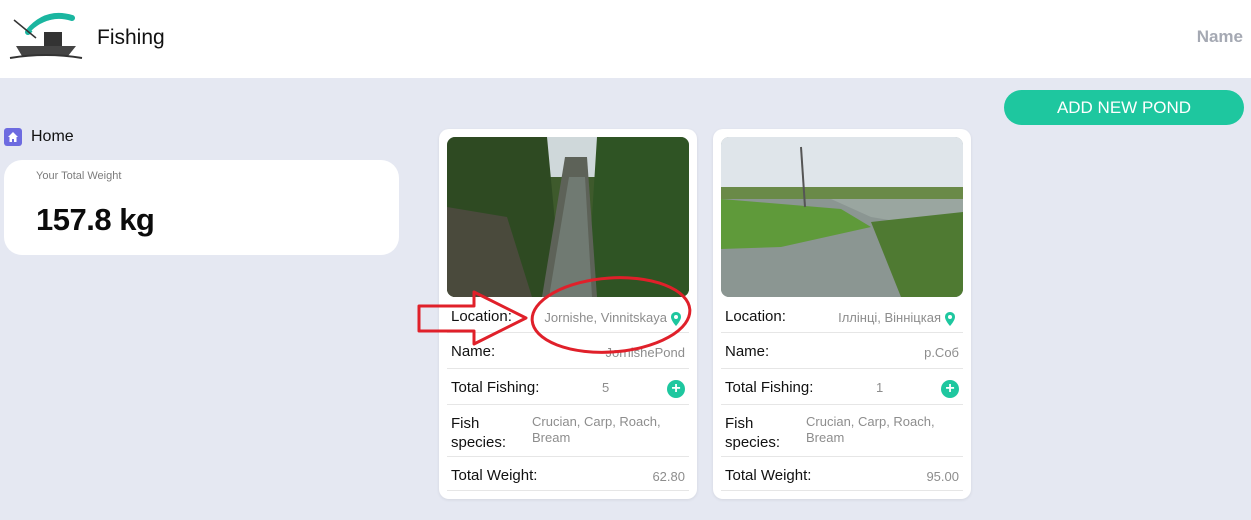 This screenshot has width=1251, height=520. I want to click on pond-total-weight-row: Total Weight: 95.00, so click(842, 474).